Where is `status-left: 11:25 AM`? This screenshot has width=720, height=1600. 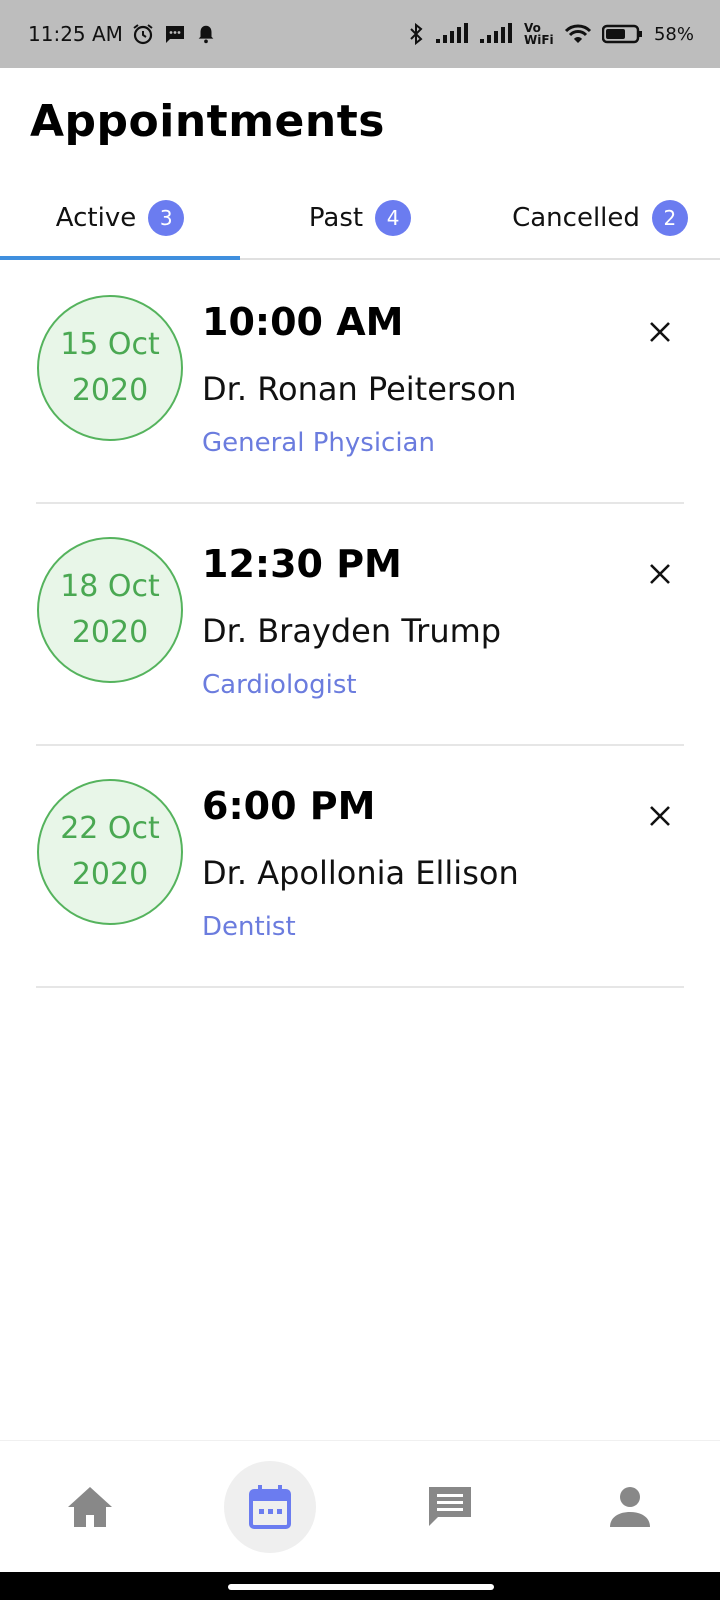
status-left: 11:25 AM is located at coordinates (122, 34).